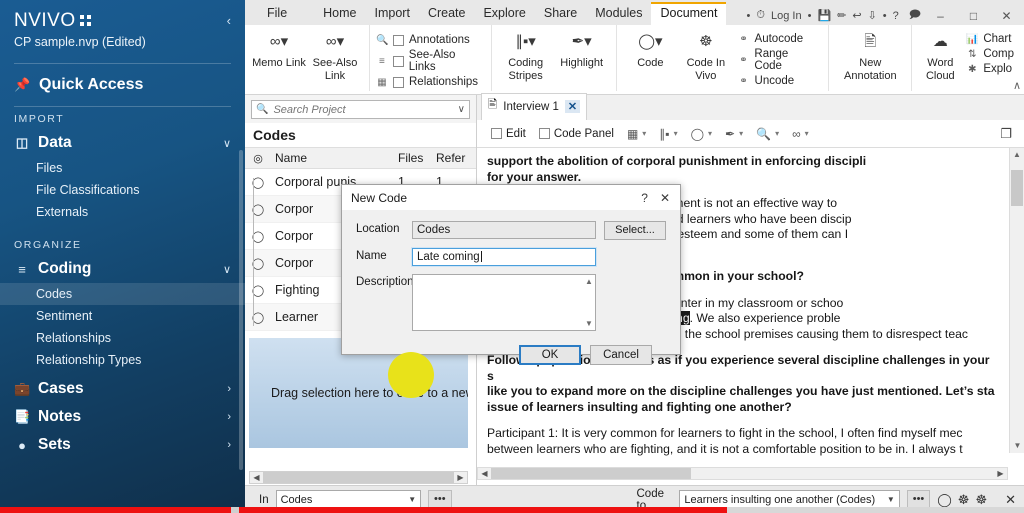 The image size is (1024, 513). I want to click on edit-checkbox, so click(496, 133).